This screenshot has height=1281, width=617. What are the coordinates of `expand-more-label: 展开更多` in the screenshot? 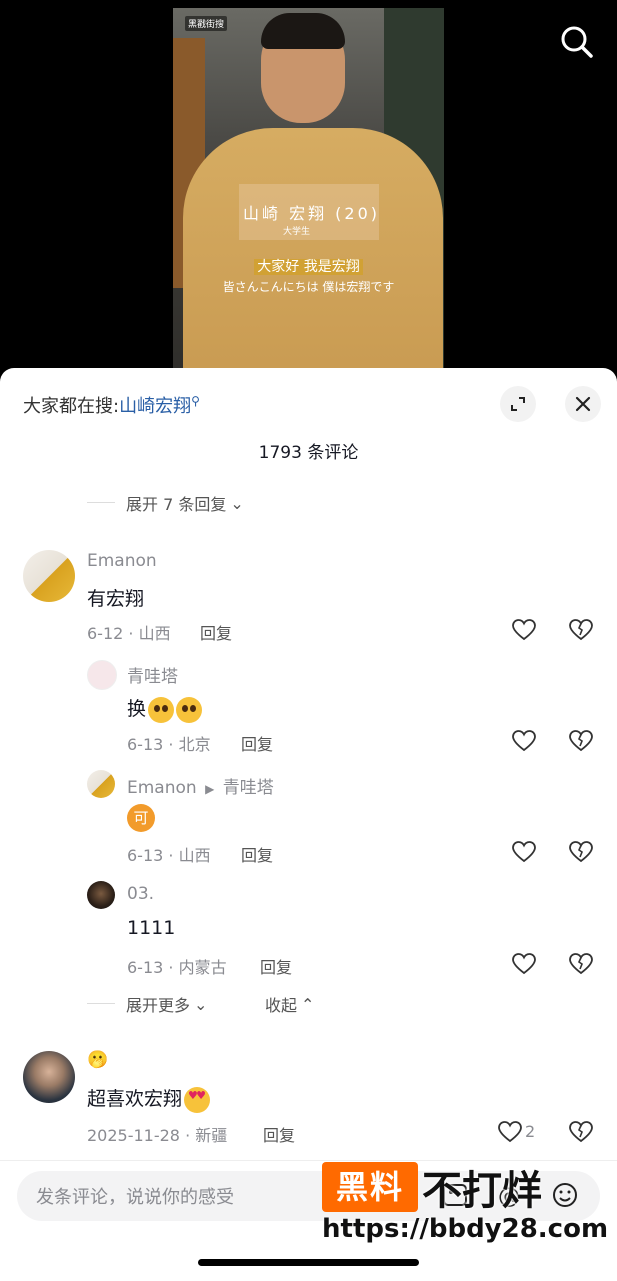 It's located at (158, 1005).